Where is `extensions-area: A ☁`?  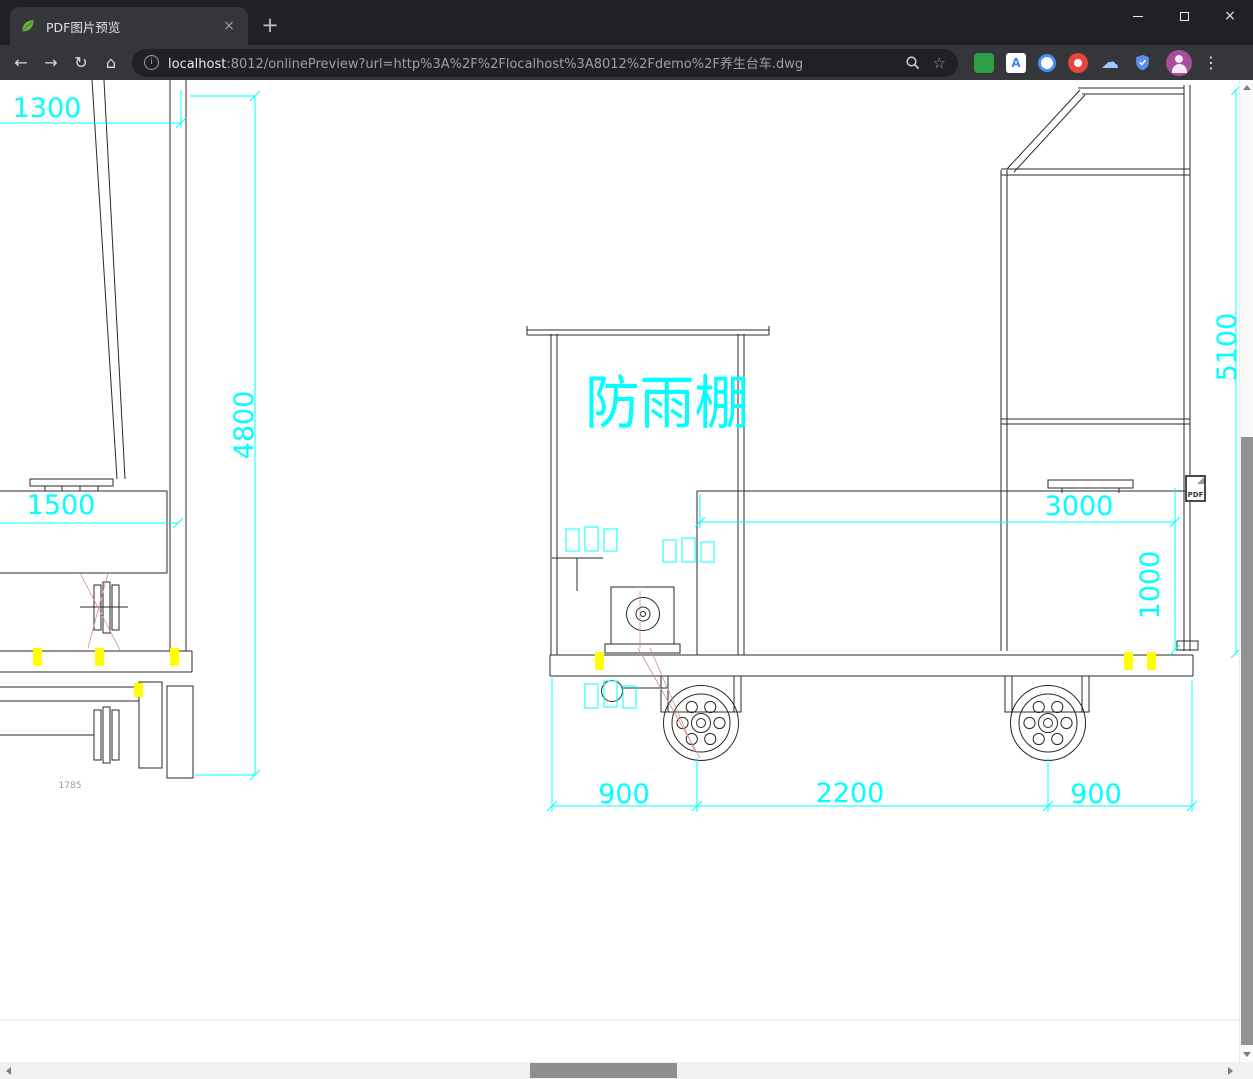
extensions-area: A ☁ is located at coordinates (1063, 62).